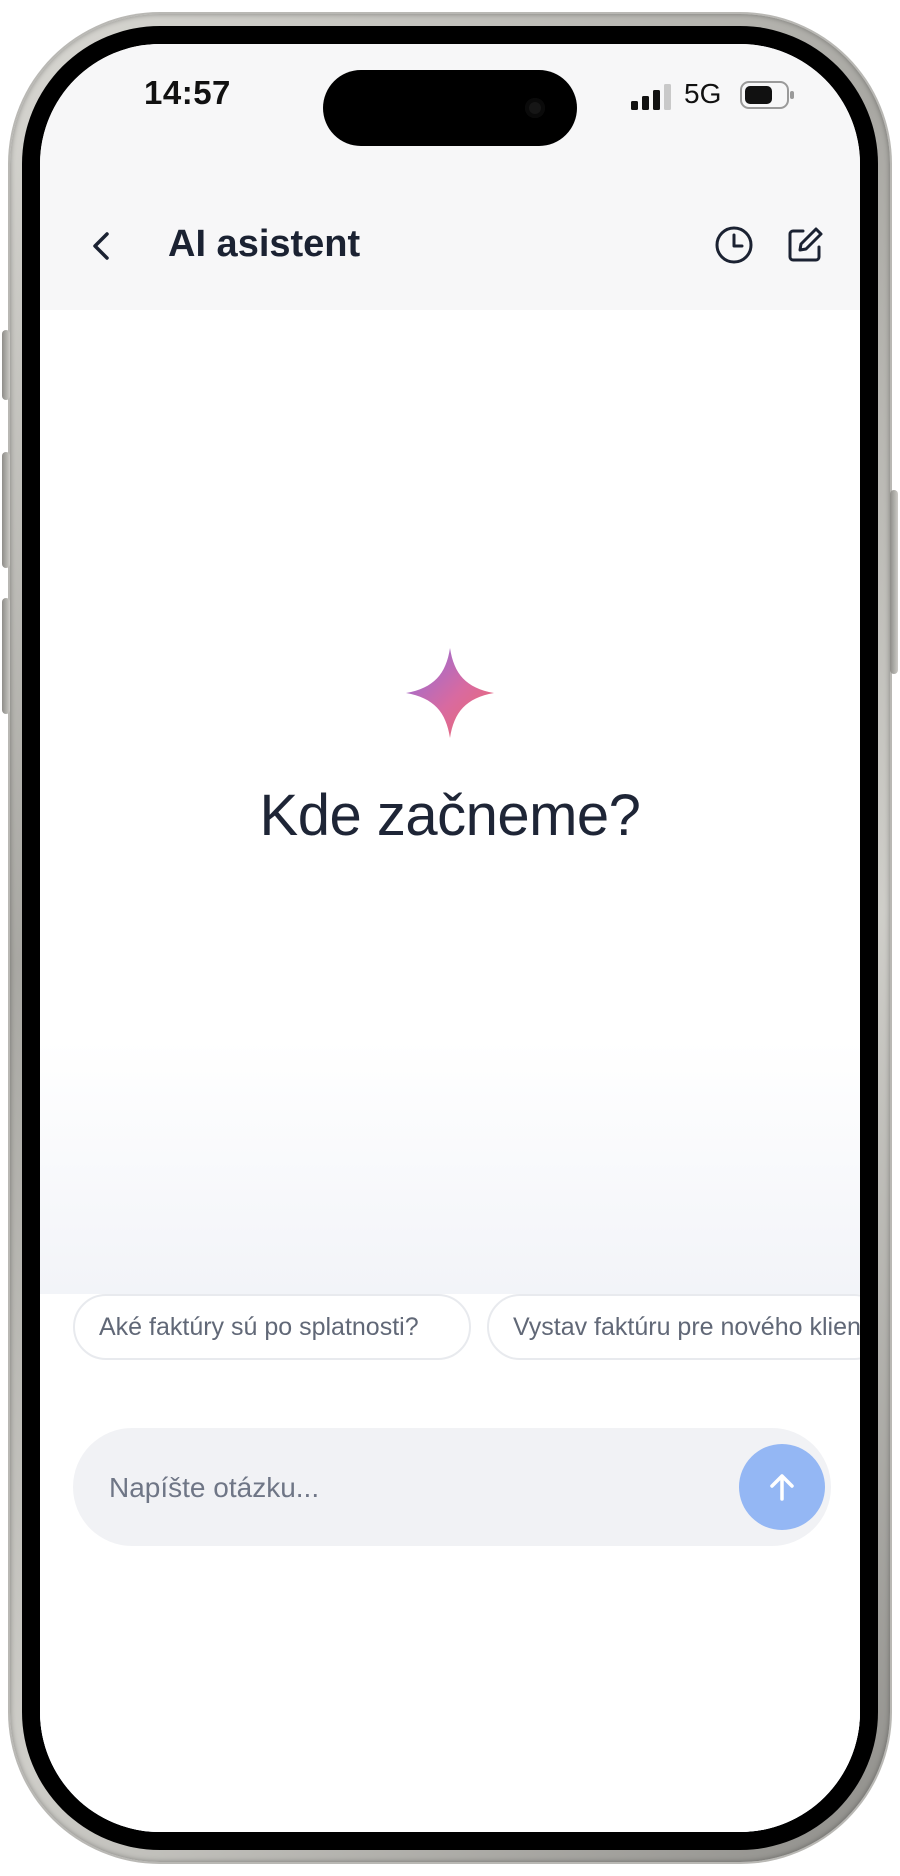 The width and height of the screenshot is (900, 1876). I want to click on history-button, so click(734, 245).